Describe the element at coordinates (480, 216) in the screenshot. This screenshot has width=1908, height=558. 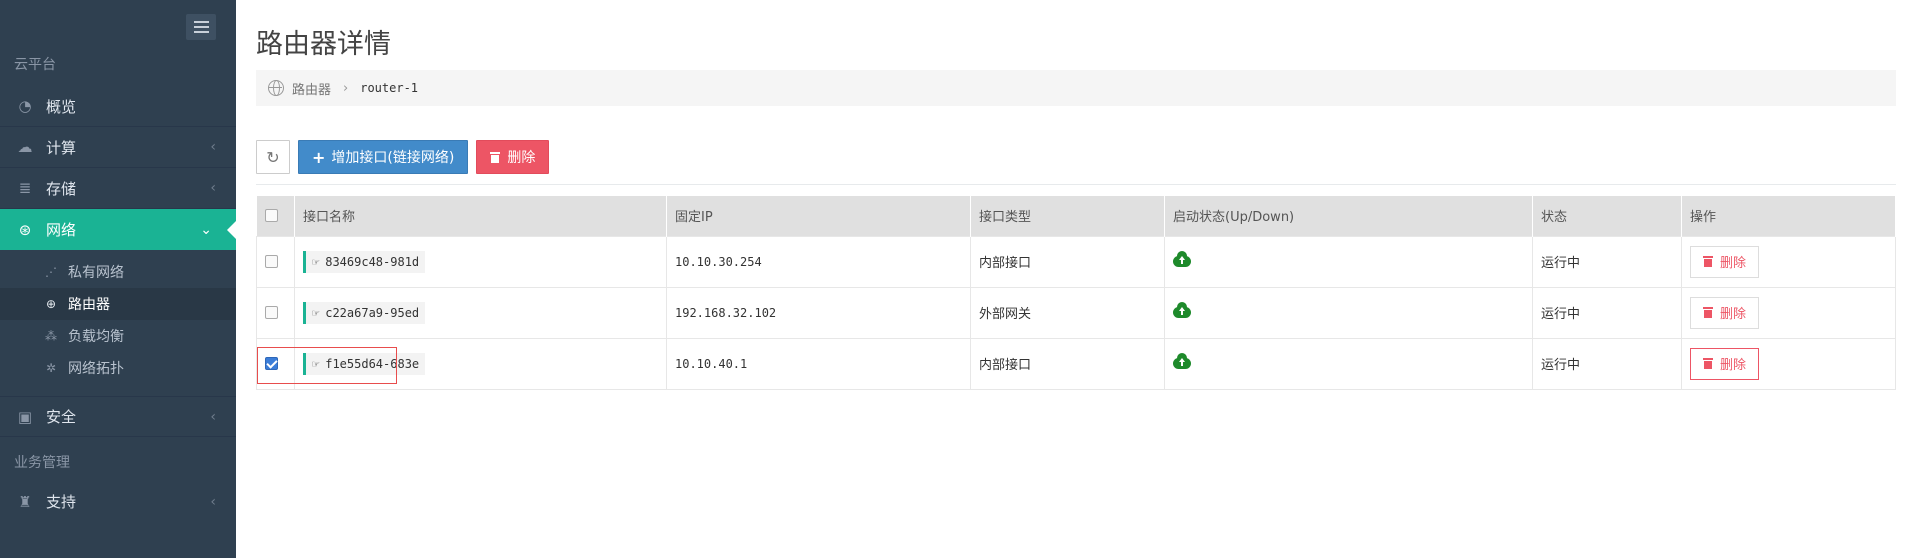
I see `column-header-name: 接口名称` at that location.